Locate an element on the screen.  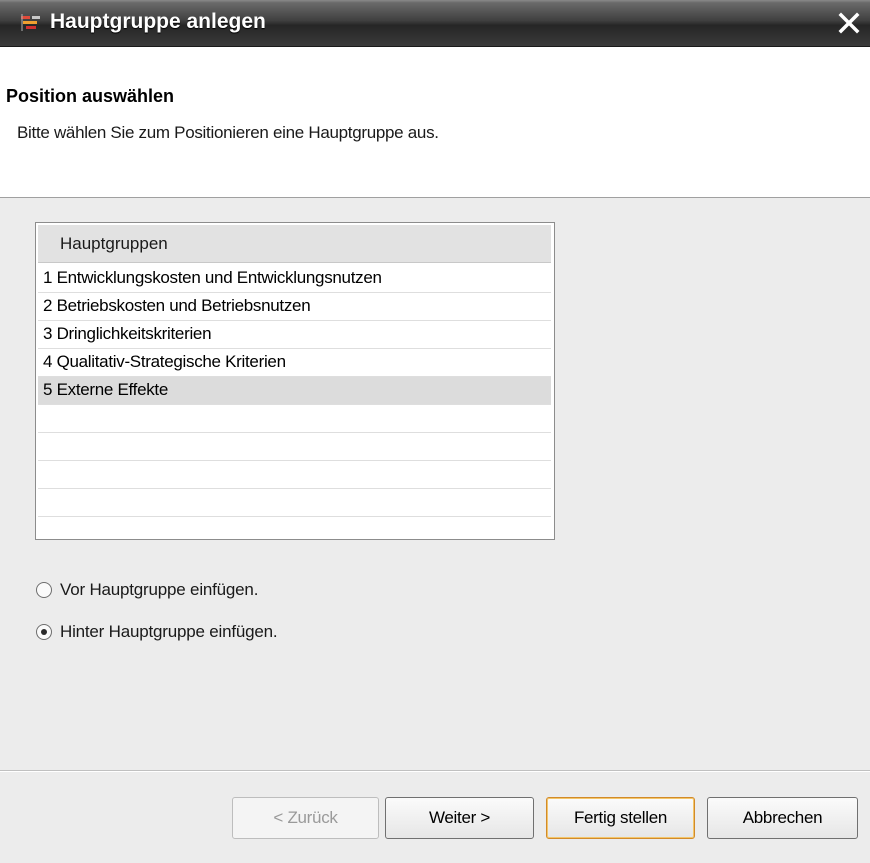
app-logo-icon is located at coordinates (30, 22).